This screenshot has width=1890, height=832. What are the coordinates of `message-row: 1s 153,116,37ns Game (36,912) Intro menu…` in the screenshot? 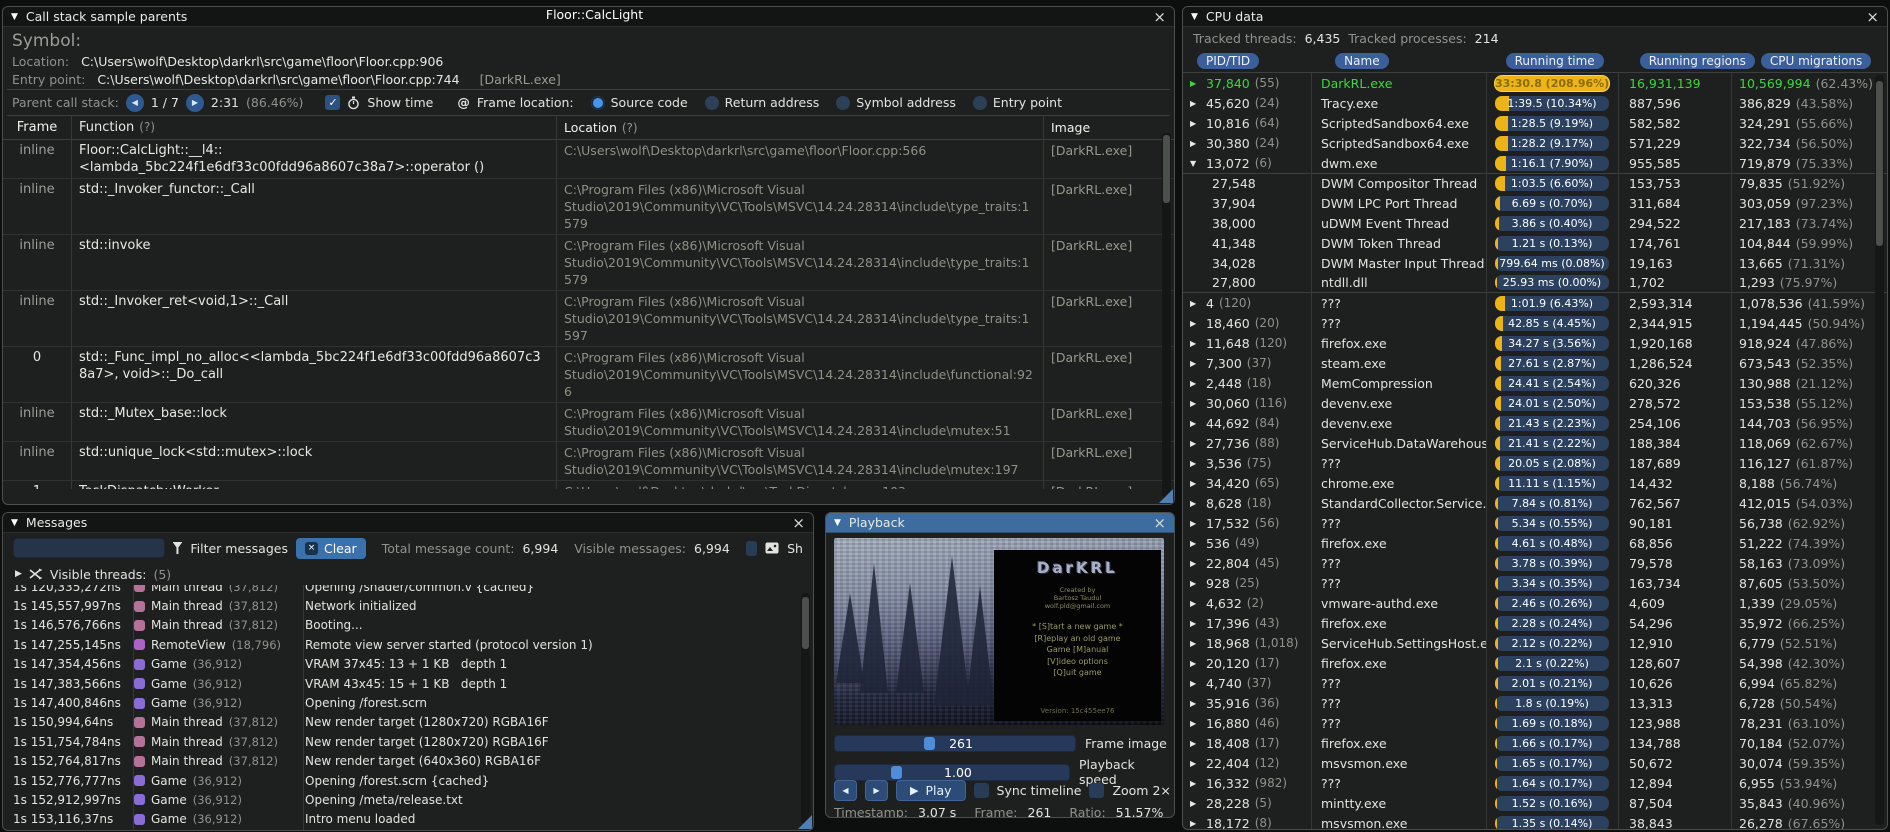 It's located at (408, 819).